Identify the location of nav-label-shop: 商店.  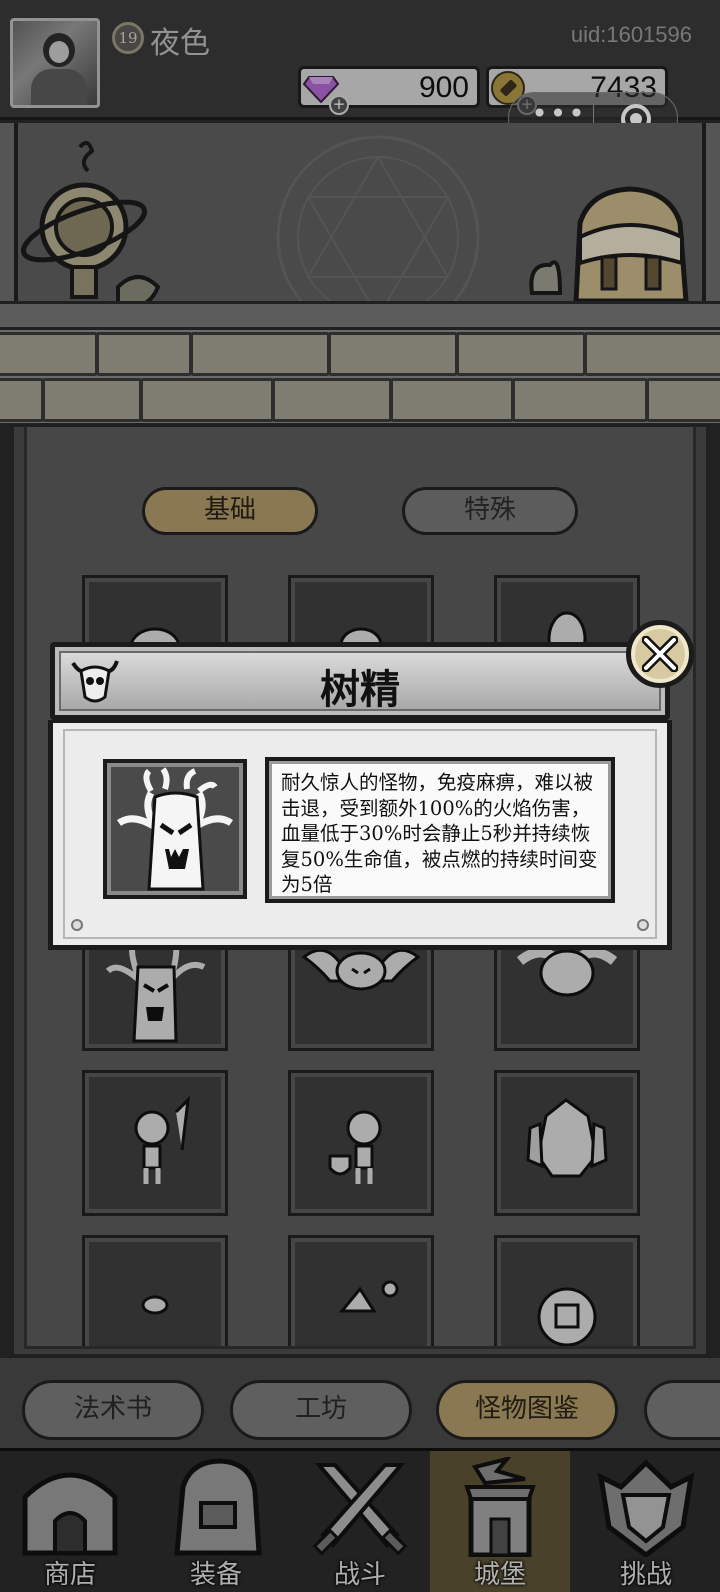
(69, 1575).